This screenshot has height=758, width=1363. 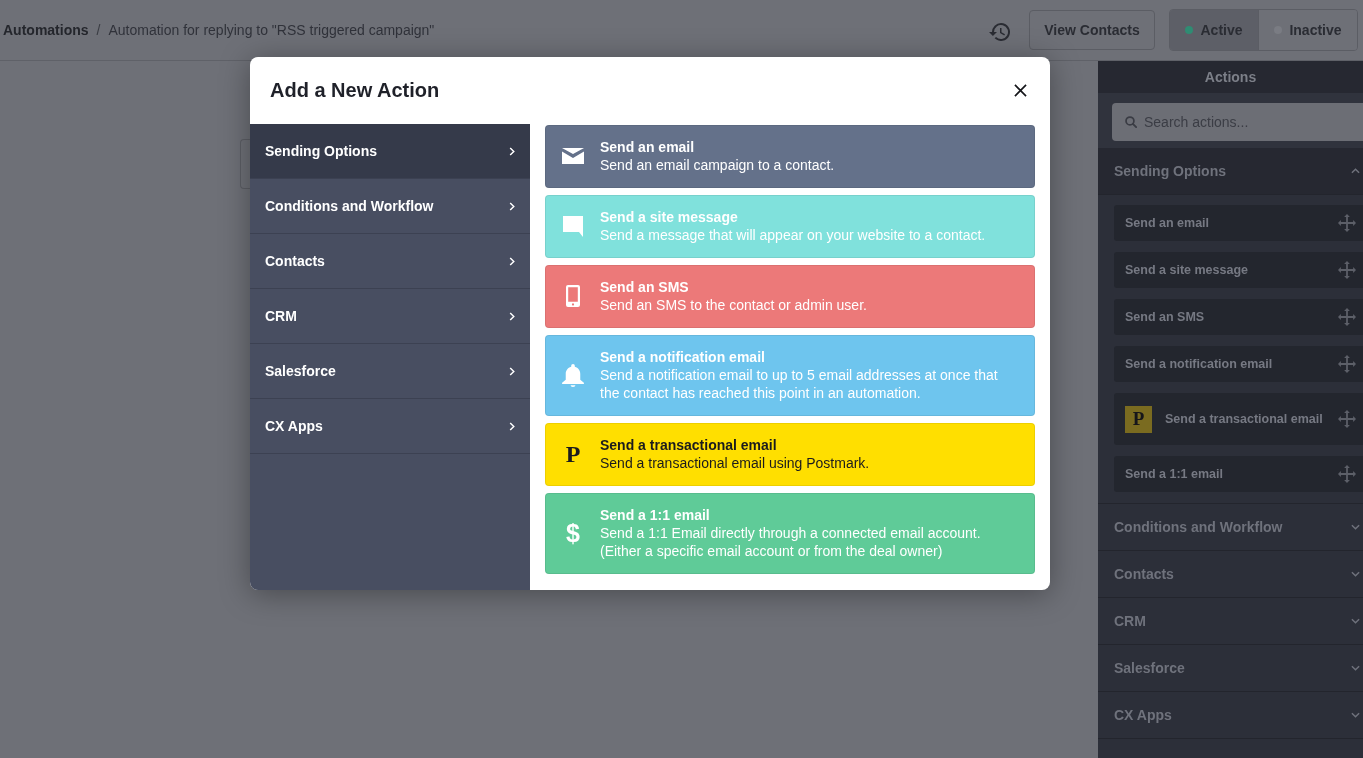 What do you see at coordinates (734, 305) in the screenshot?
I see `action-description: Send an SMS to the contact or admin user.` at bounding box center [734, 305].